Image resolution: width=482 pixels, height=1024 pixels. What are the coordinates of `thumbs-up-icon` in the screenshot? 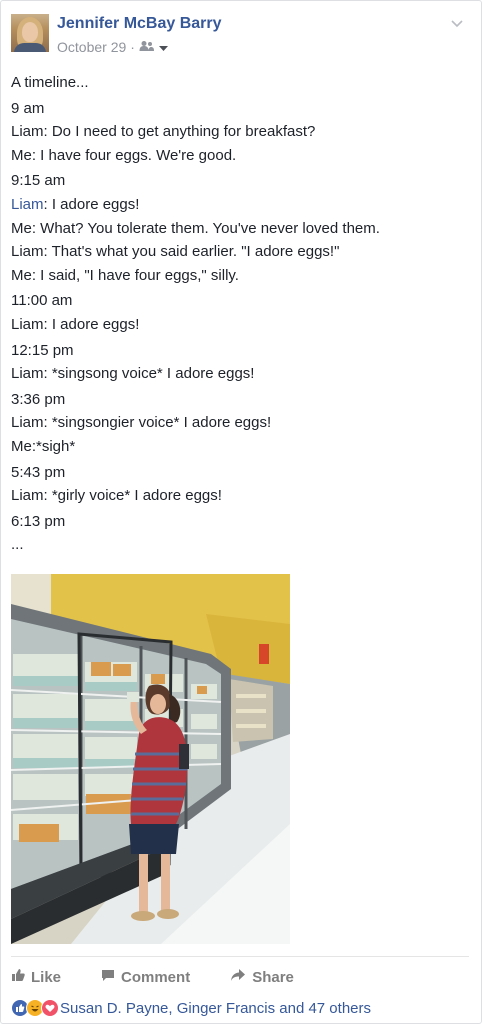 It's located at (18, 977).